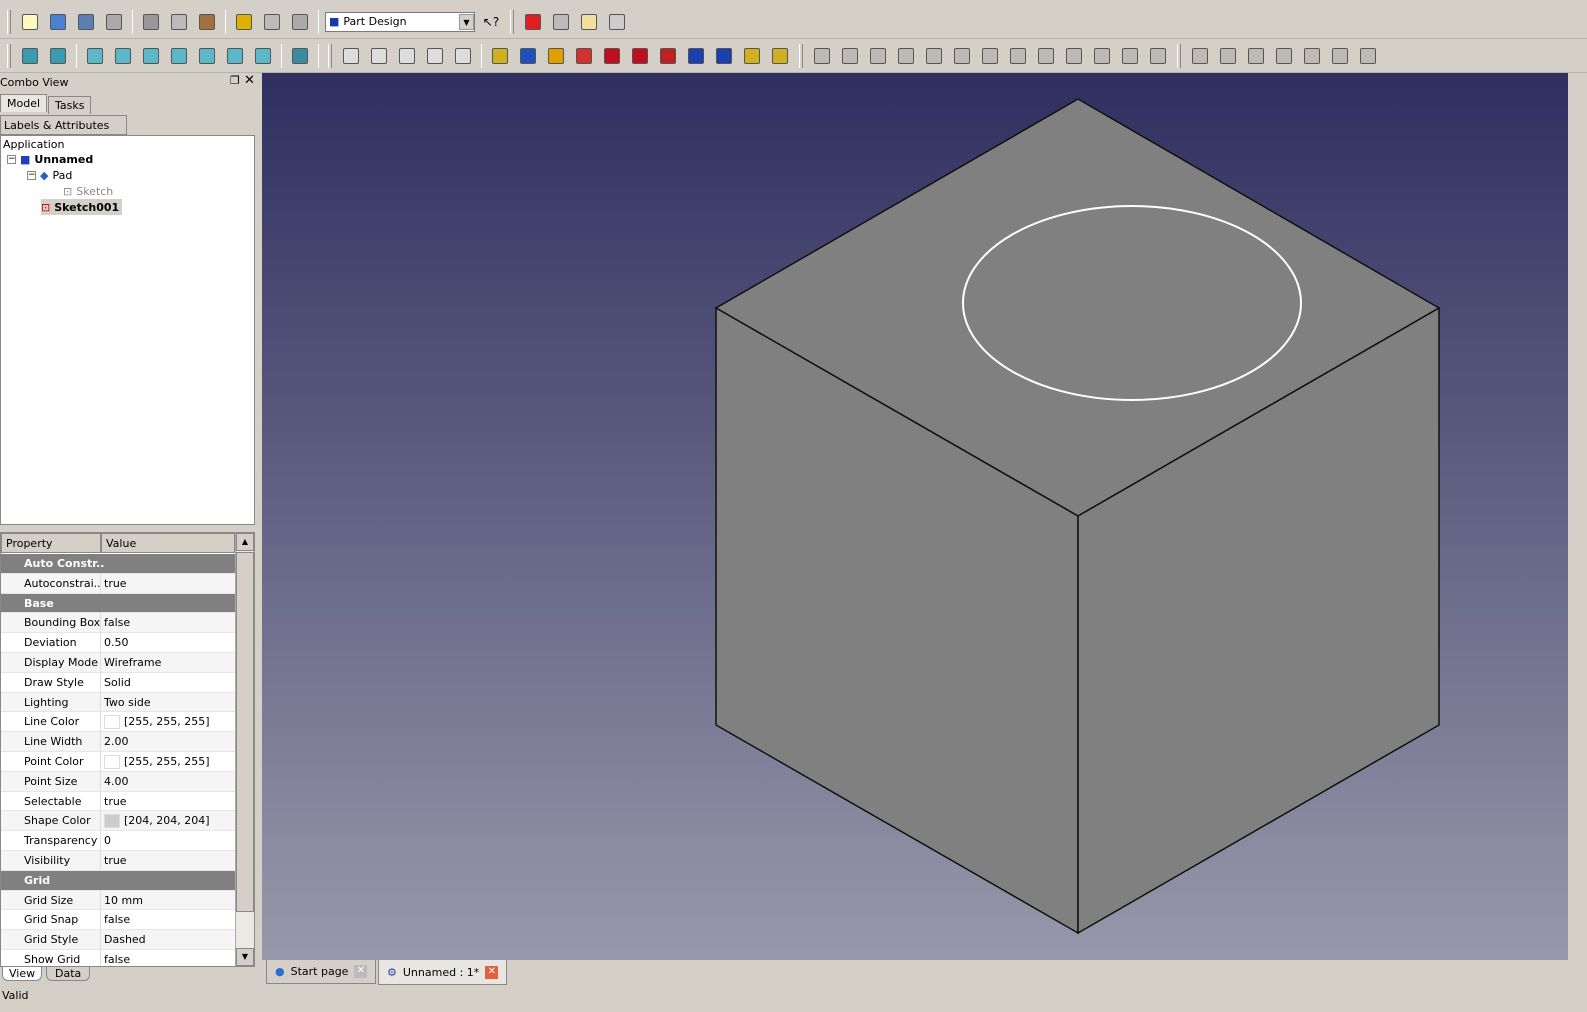 The height and width of the screenshot is (1012, 1587). Describe the element at coordinates (491, 22) in the screenshot. I see `whats-this-icon: ↖?` at that location.